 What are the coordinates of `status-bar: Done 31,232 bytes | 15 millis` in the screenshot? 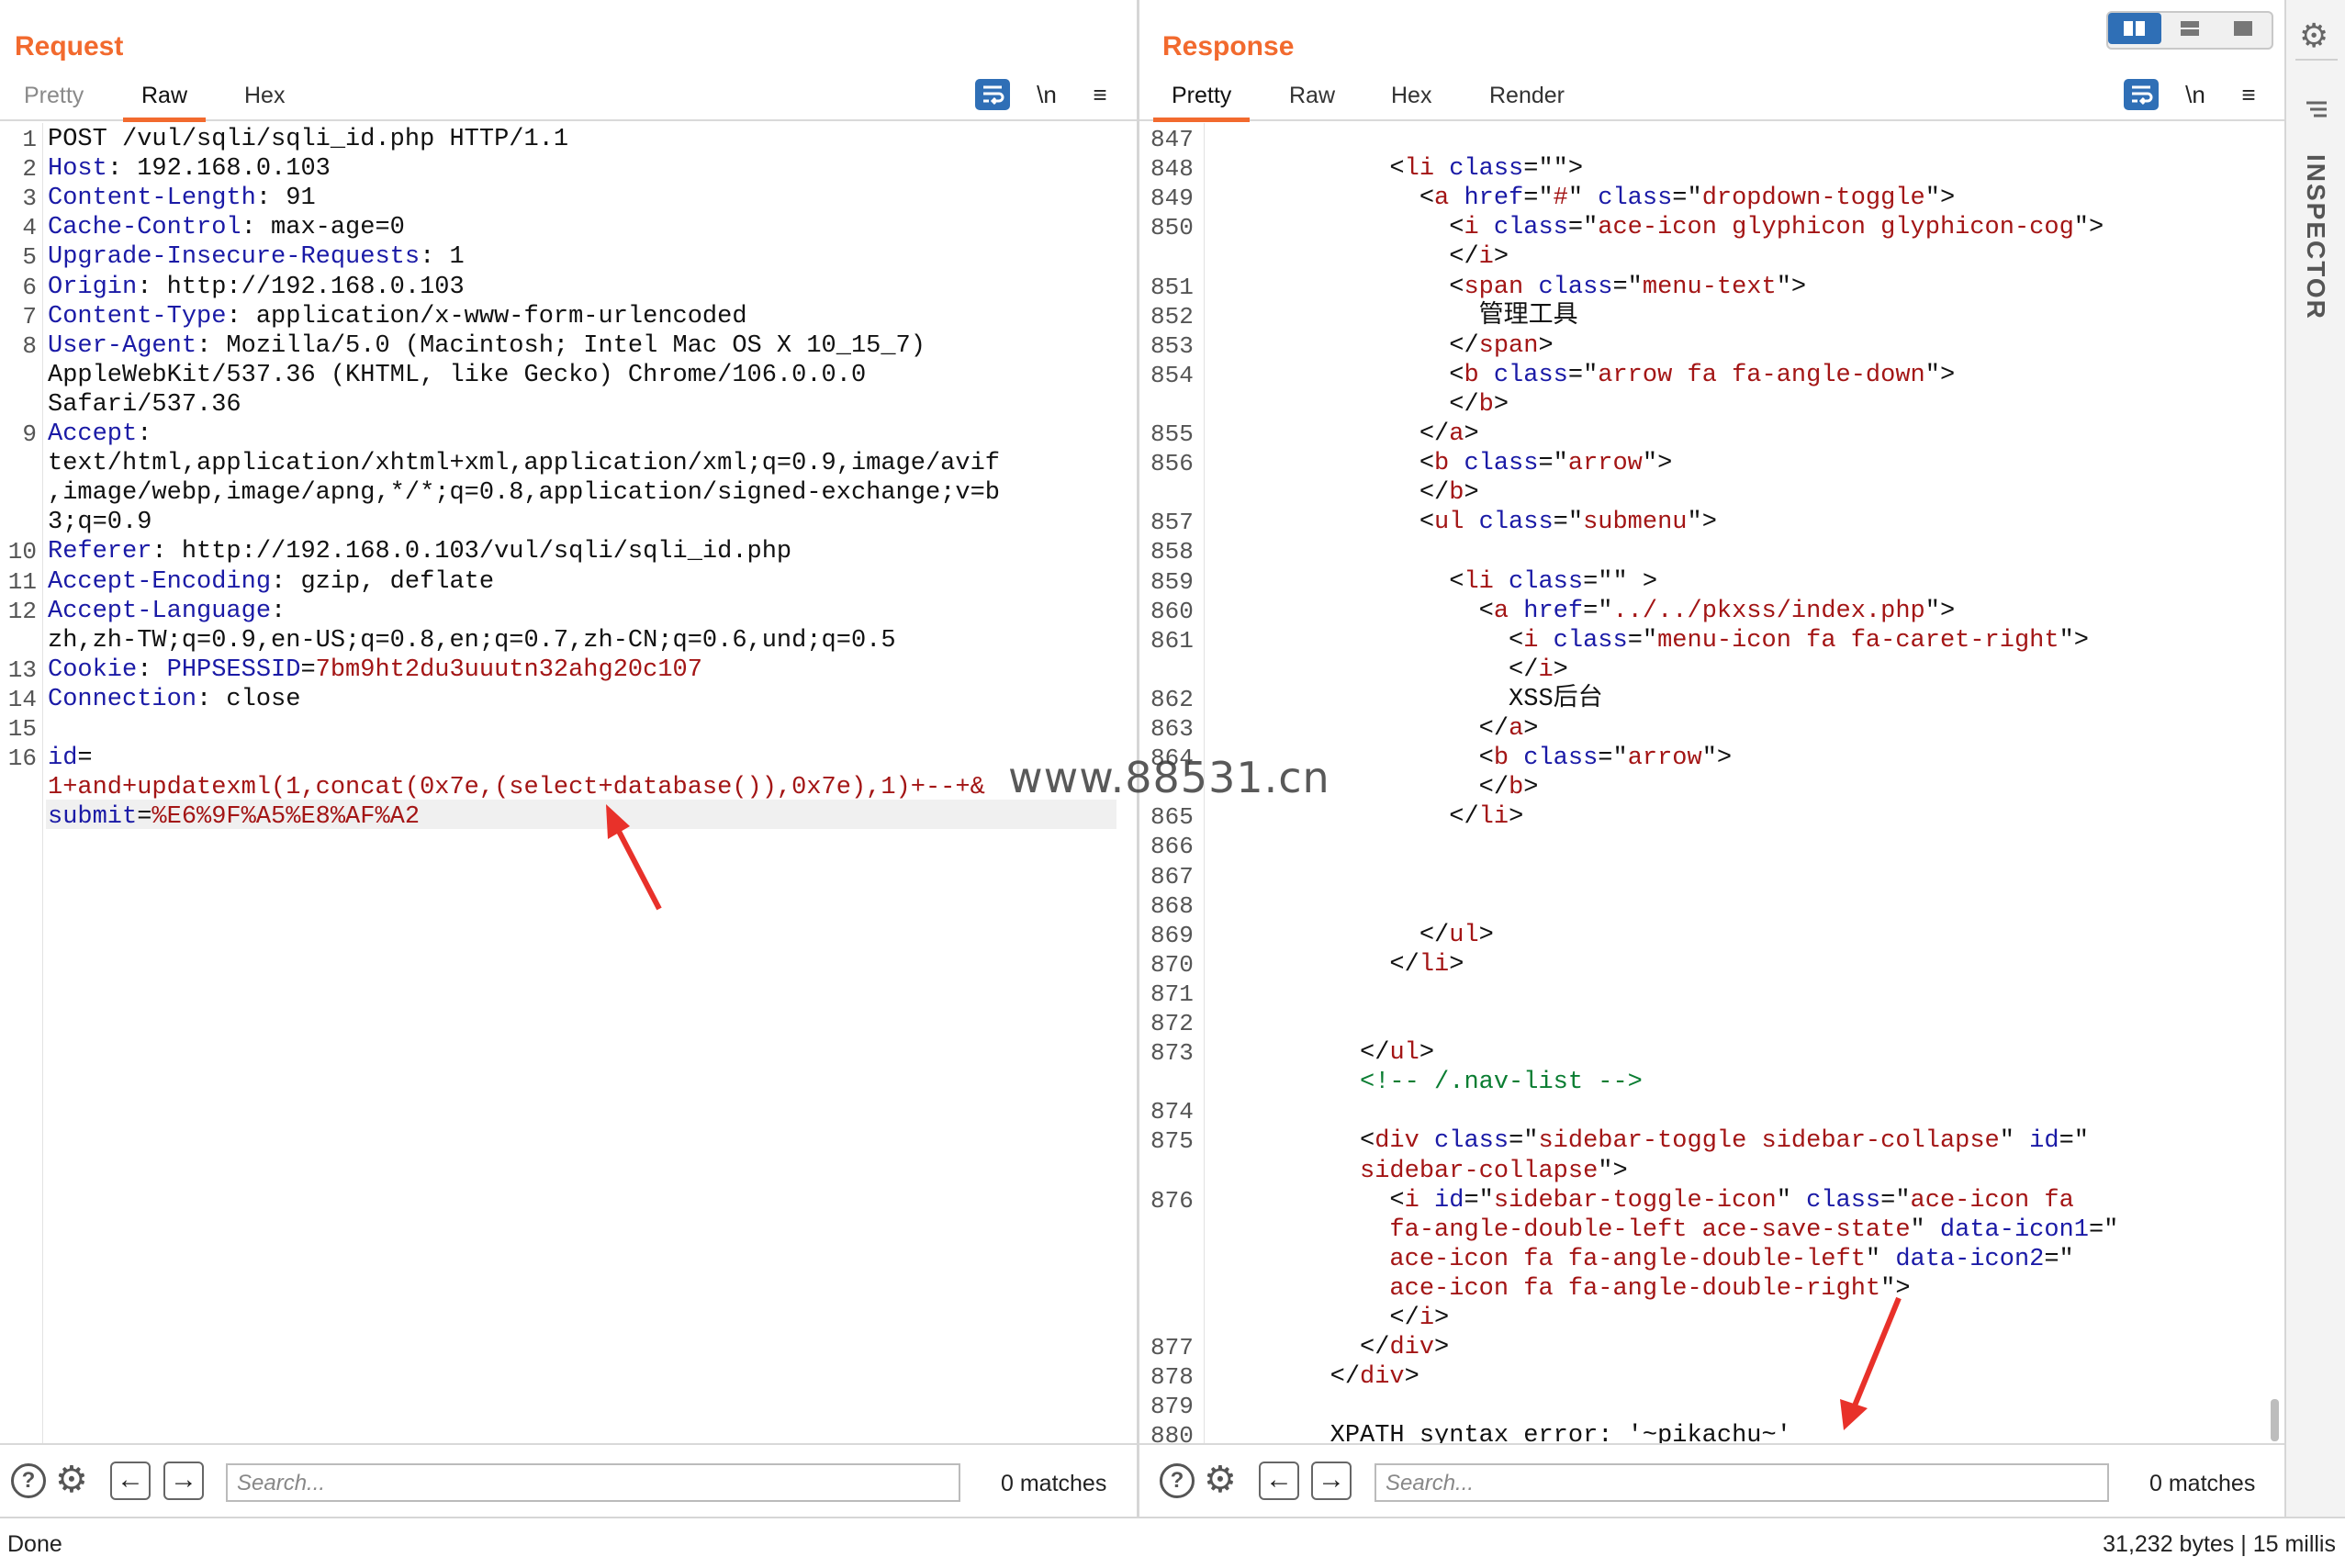 It's located at (1172, 1542).